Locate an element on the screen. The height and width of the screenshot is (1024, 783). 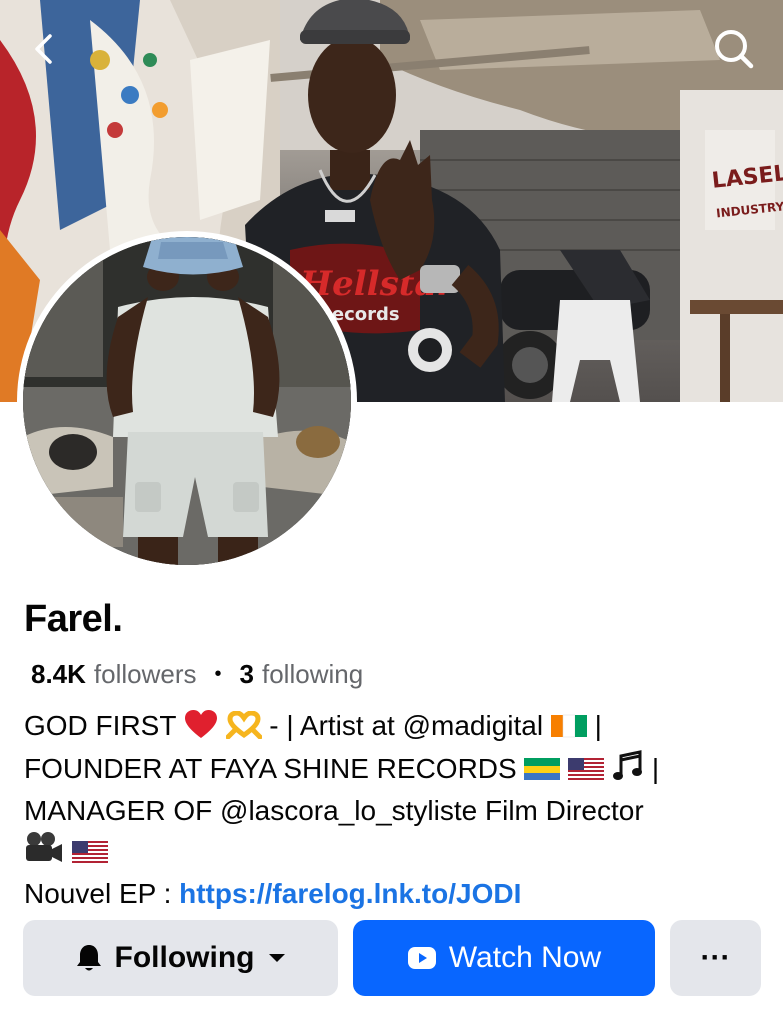
bio-line-5: Nouvel EP : https://farelog.lnk.to/JODI is located at coordinates (394, 894).